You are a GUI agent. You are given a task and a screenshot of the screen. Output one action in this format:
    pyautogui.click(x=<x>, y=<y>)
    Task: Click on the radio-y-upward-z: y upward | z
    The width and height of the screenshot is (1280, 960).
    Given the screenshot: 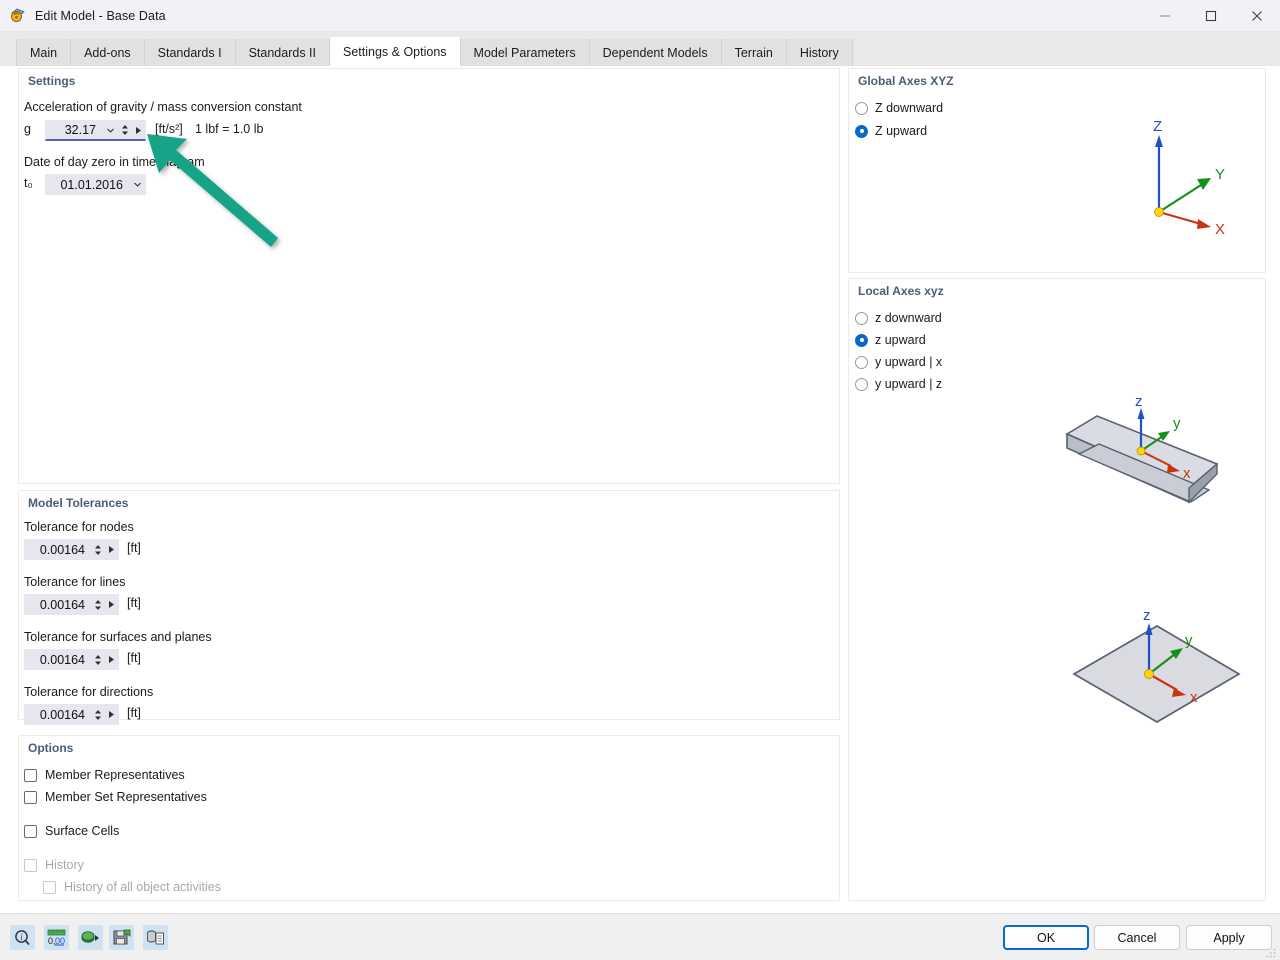 What is the action you would take?
    pyautogui.click(x=898, y=384)
    